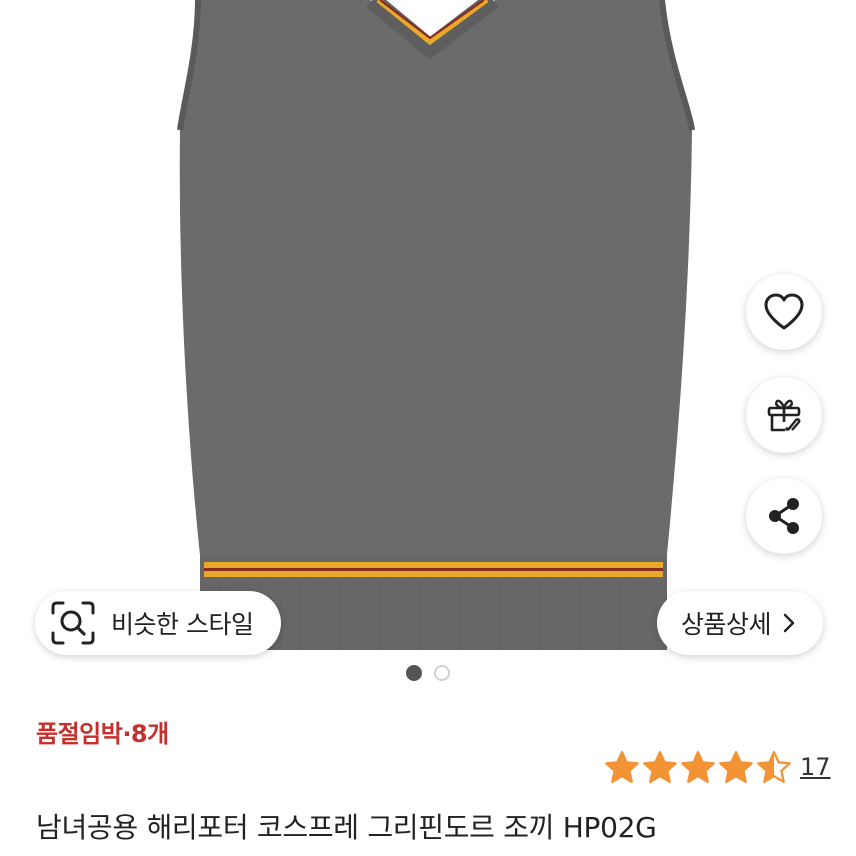 The height and width of the screenshot is (856, 856). I want to click on gift-button, so click(784, 415).